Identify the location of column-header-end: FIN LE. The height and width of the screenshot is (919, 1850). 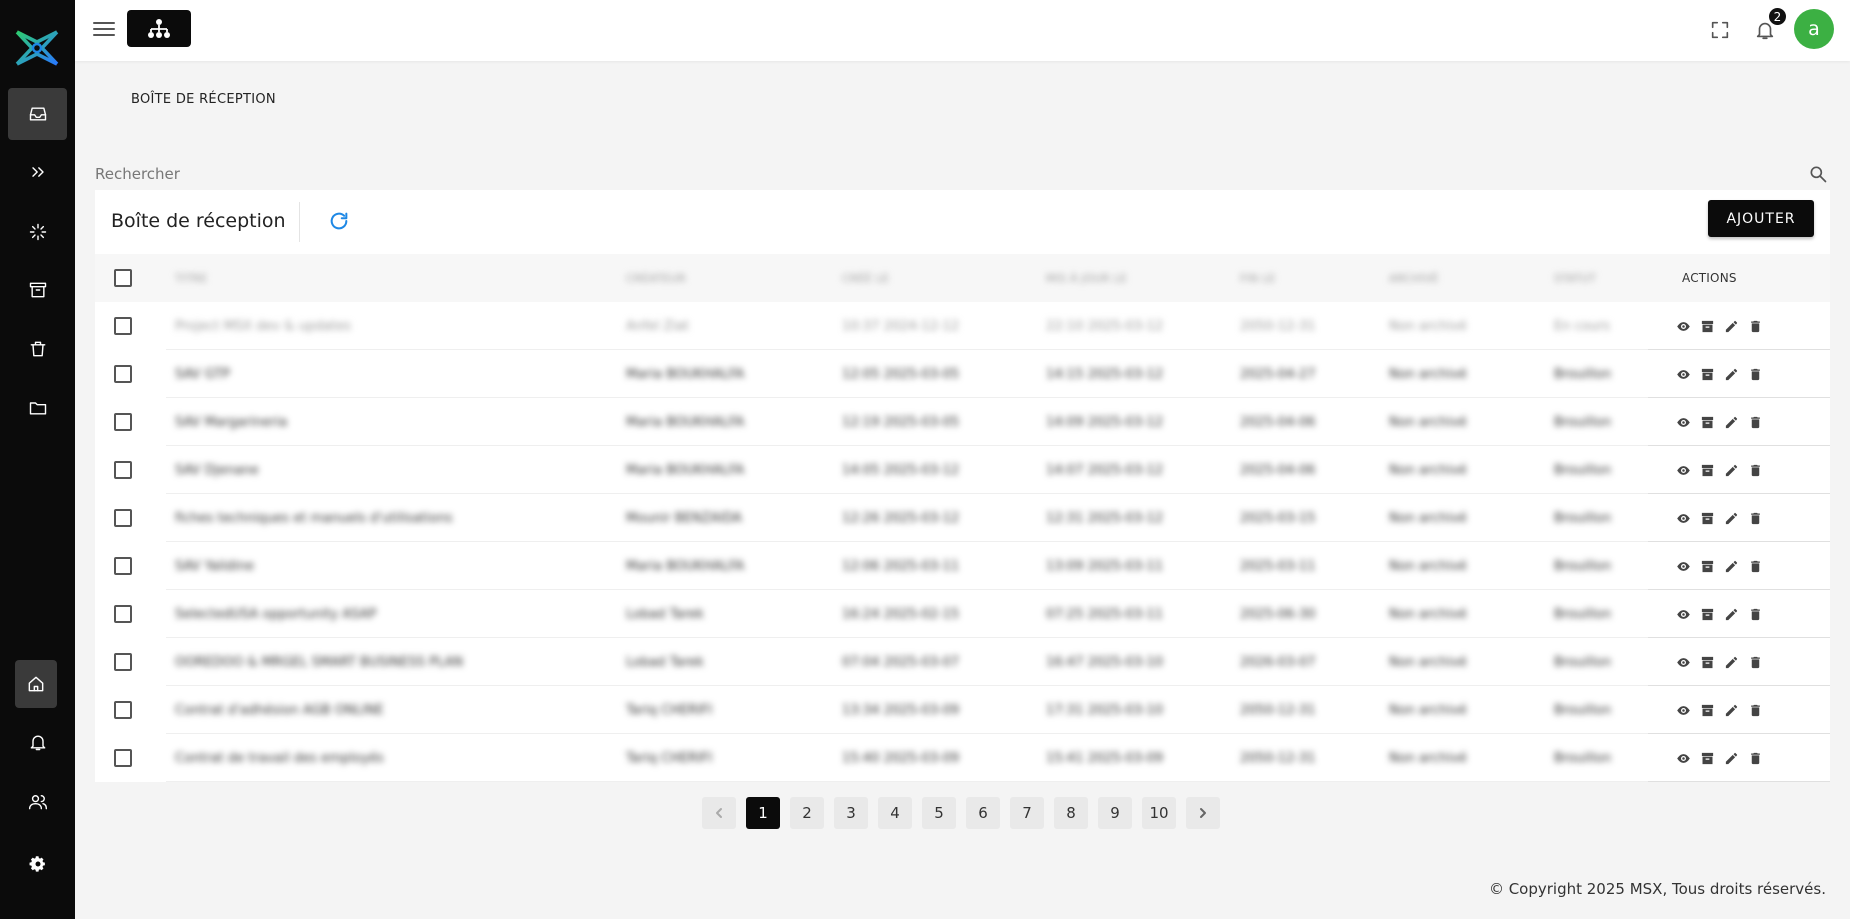
(1258, 278).